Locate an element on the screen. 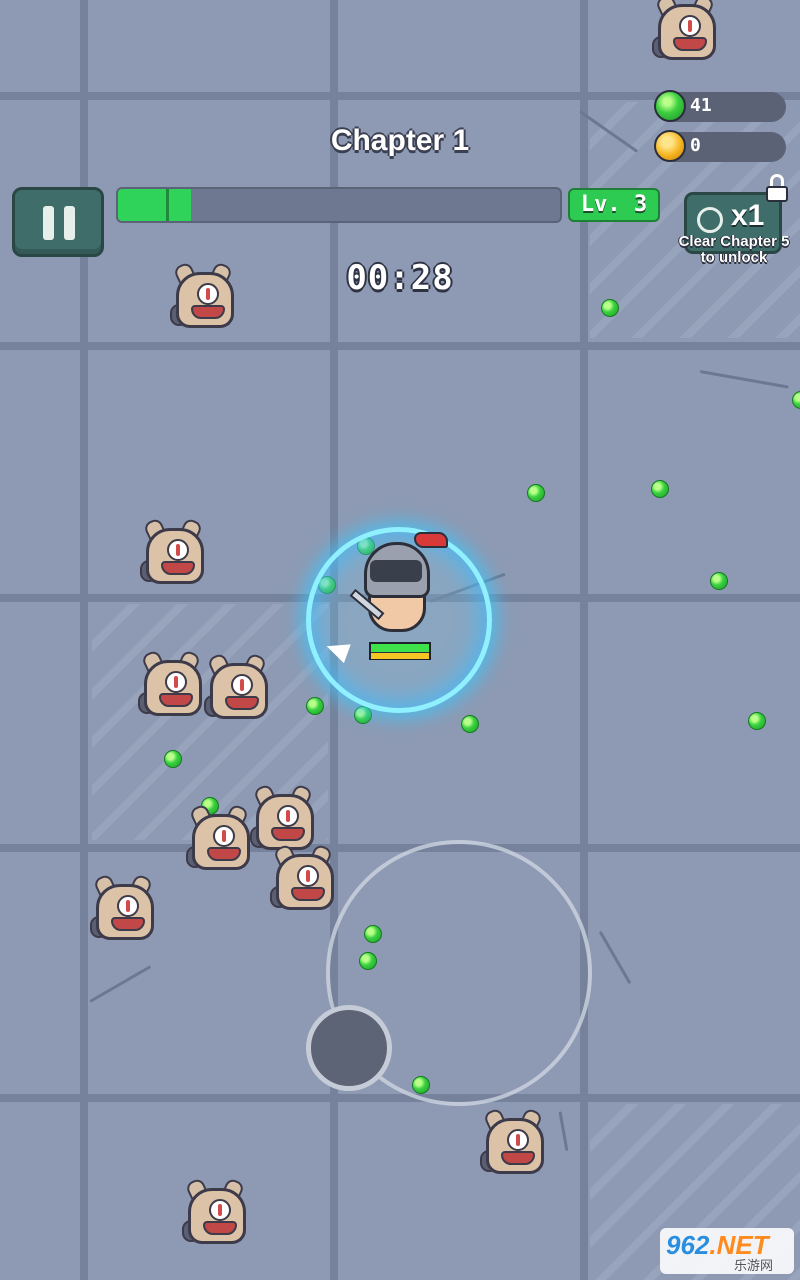 The width and height of the screenshot is (800, 1280). hero-health-bar is located at coordinates (400, 651).